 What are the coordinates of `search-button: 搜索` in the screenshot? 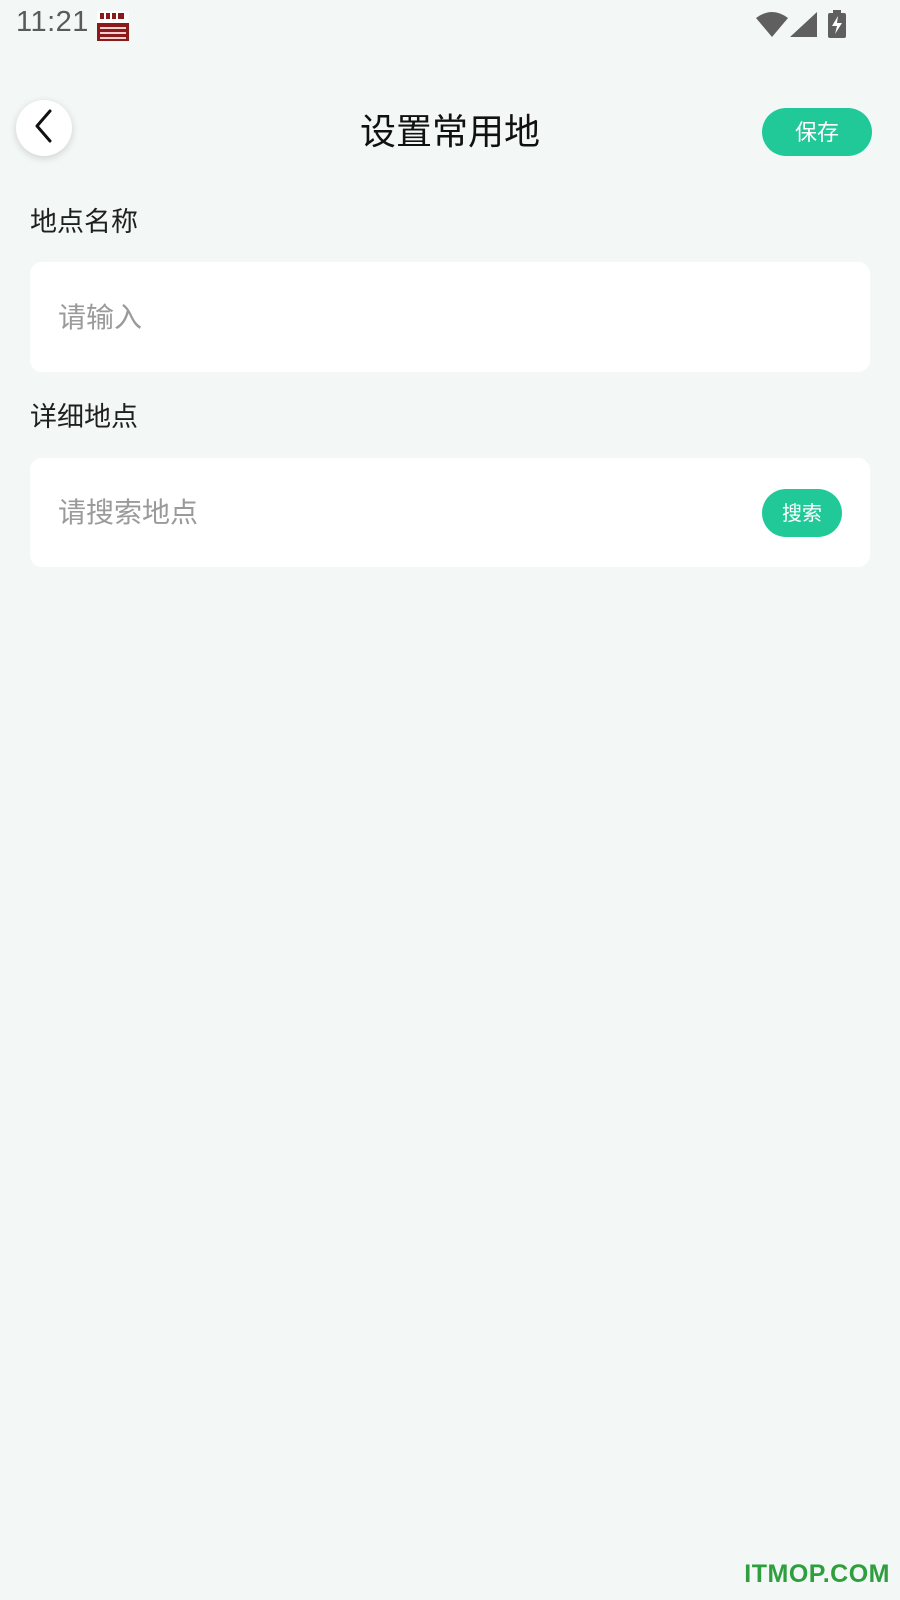 It's located at (802, 513).